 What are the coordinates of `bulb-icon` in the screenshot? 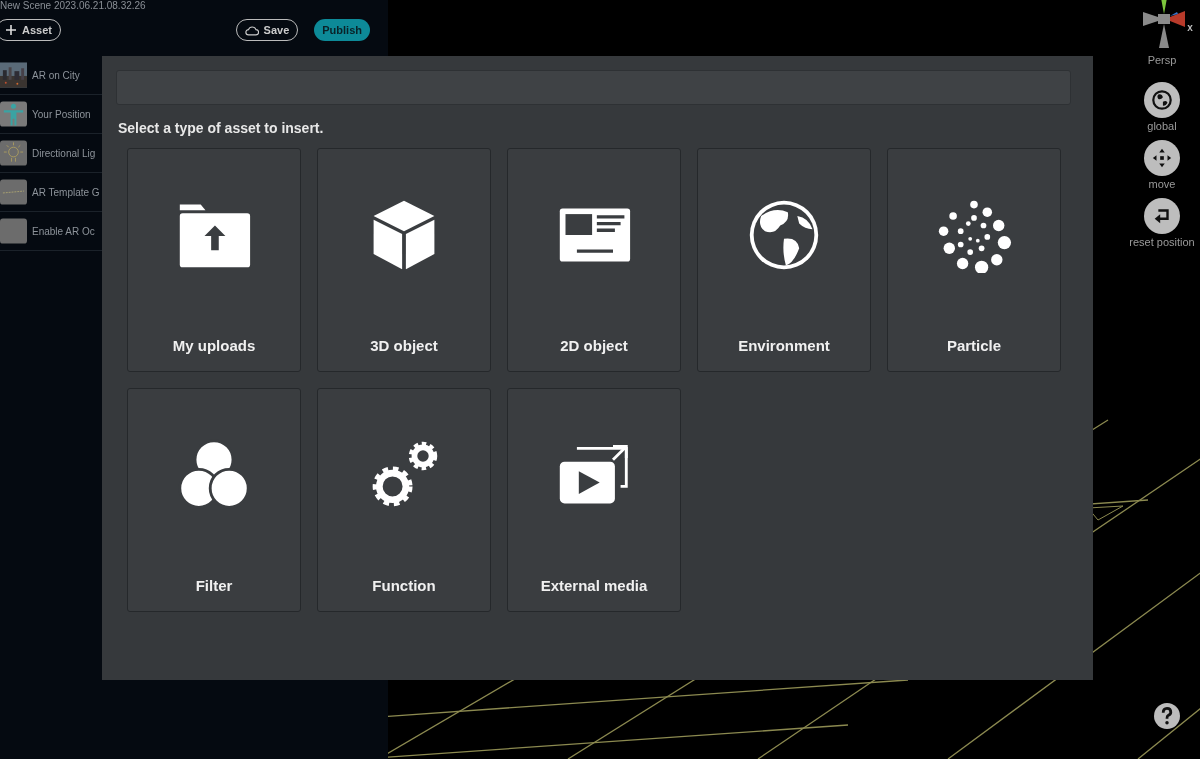 It's located at (13, 153).